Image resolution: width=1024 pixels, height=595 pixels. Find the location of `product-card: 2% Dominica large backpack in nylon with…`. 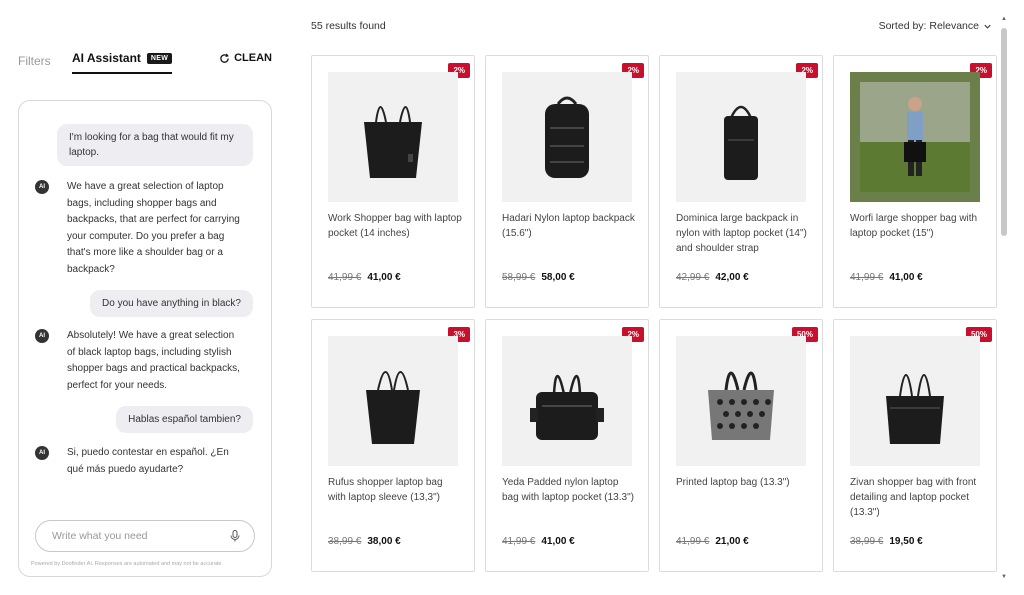

product-card: 2% Dominica large backpack in nylon with… is located at coordinates (741, 181).